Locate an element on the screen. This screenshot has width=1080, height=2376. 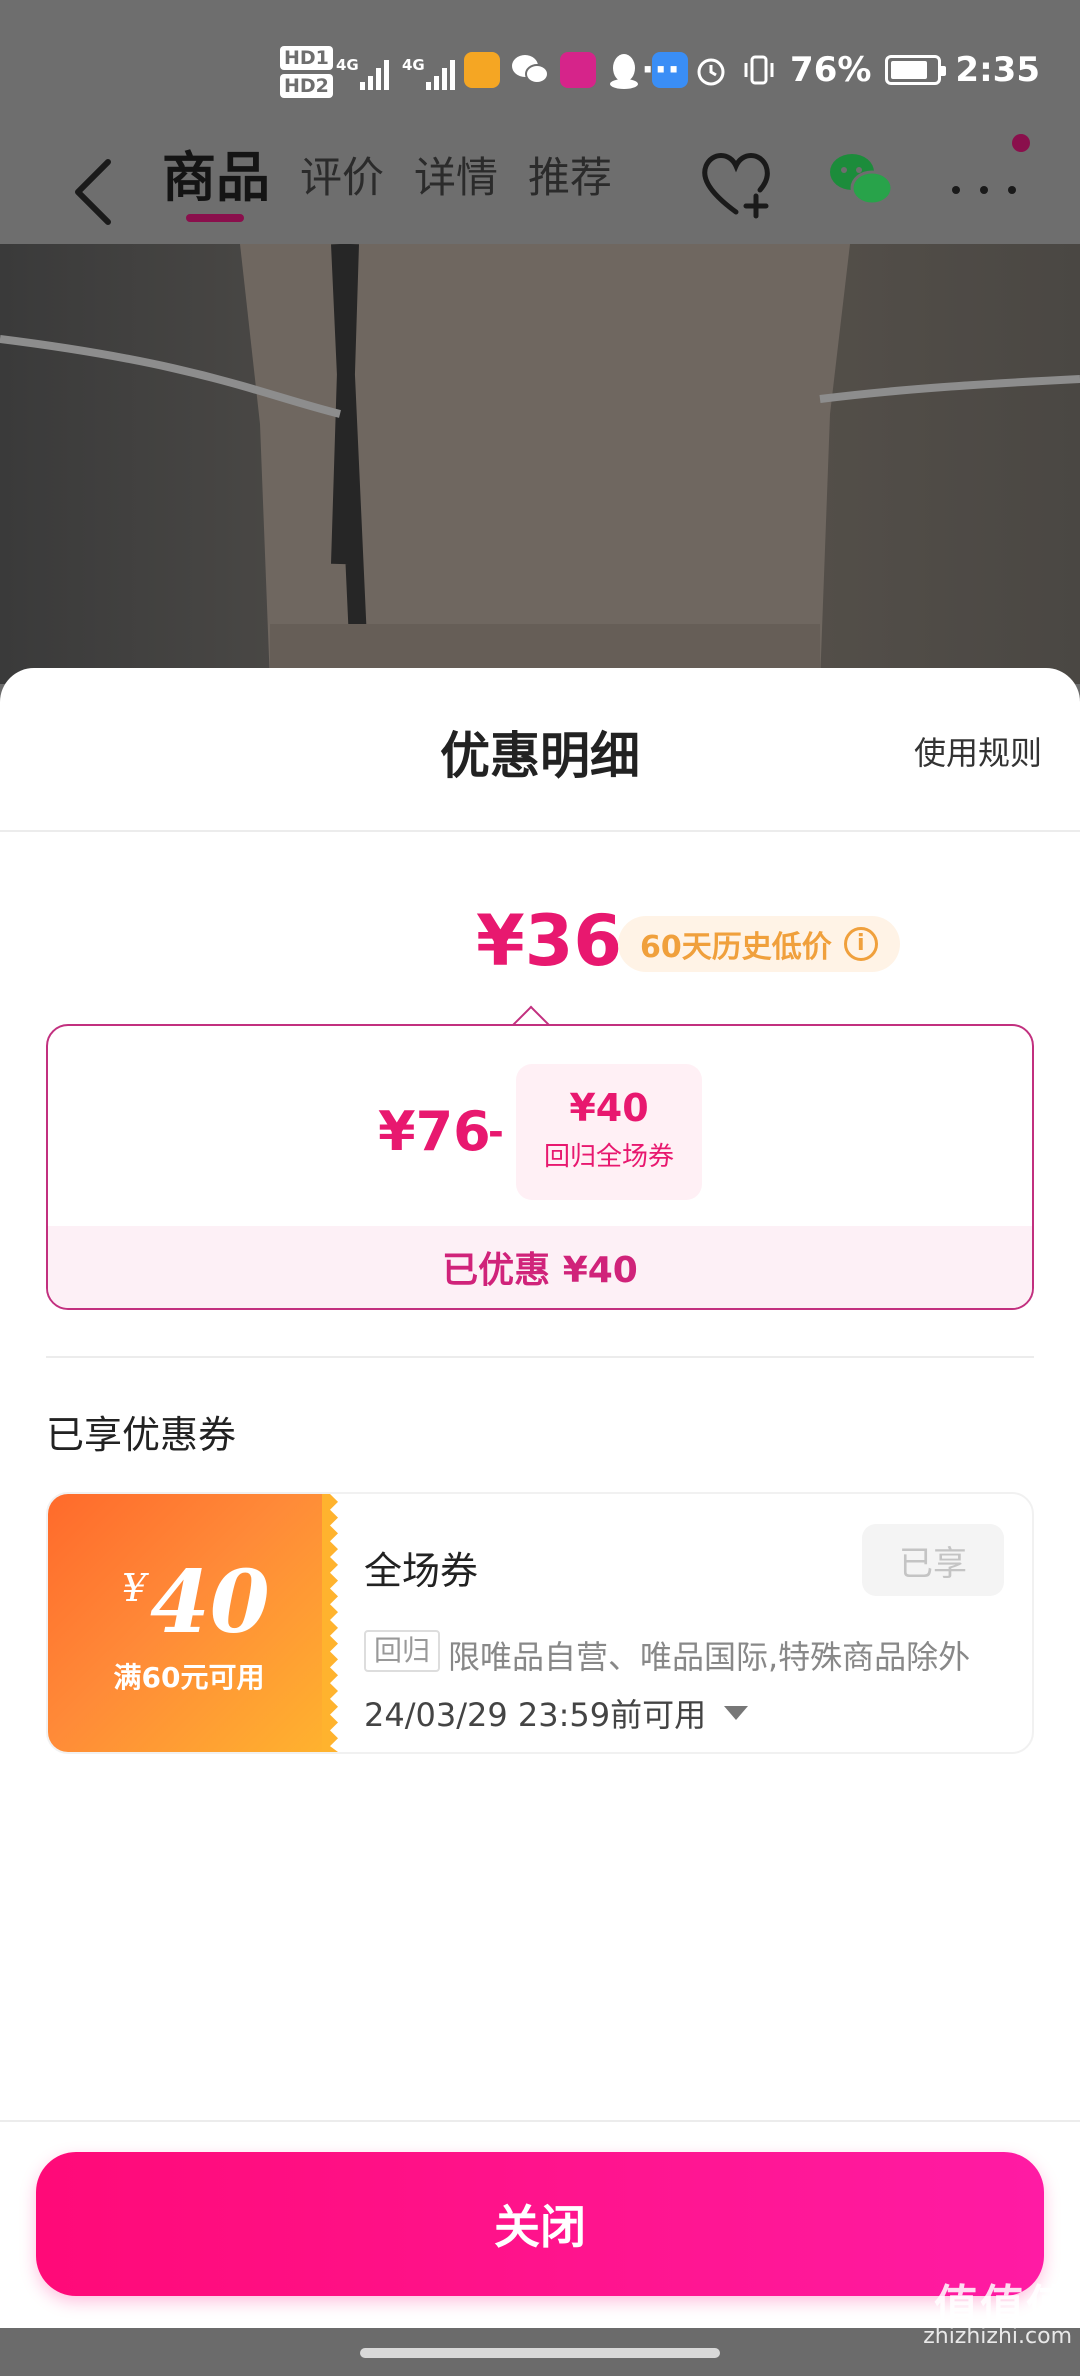
coupon-scope: 限唯品自营、唯品国际,特殊商品除外 is located at coordinates (709, 1657).